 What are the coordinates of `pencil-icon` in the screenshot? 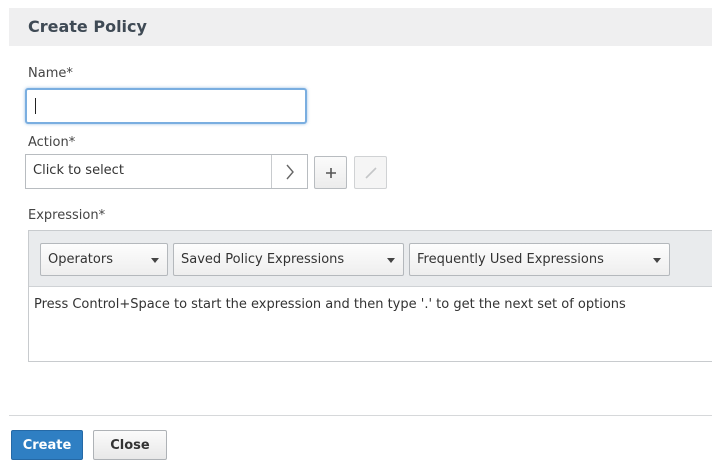 It's located at (370, 172).